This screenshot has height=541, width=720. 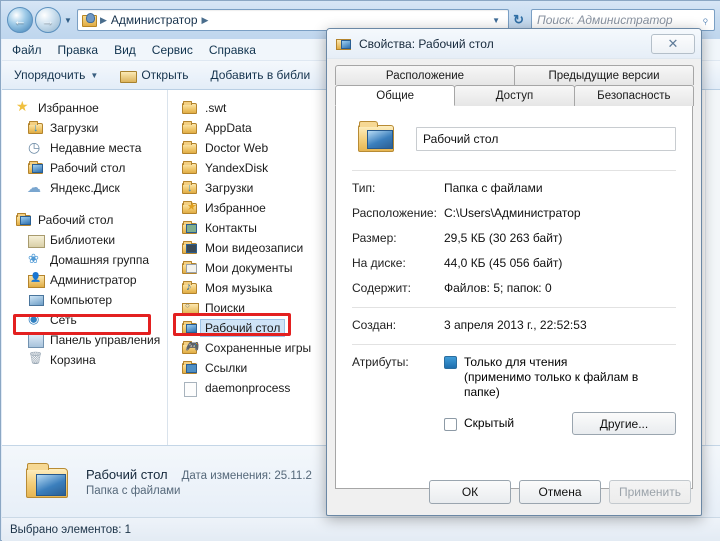 I want to click on recycle-bin-icon, so click(x=36, y=359).